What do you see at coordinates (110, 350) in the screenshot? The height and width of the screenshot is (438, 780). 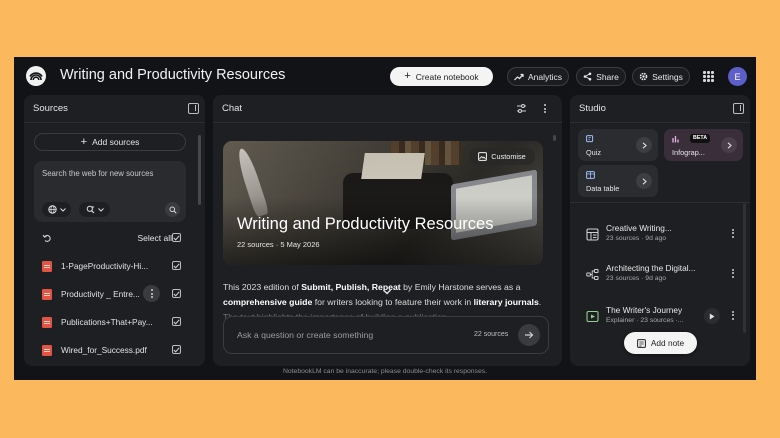 I see `source-item: Wired_for_Success.pdf` at bounding box center [110, 350].